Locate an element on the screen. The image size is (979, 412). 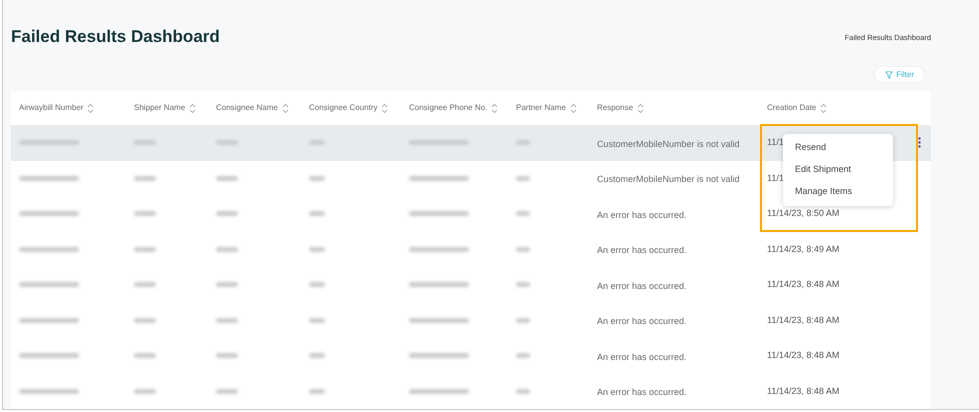
column-header: Consignee Phone No. is located at coordinates (448, 108).